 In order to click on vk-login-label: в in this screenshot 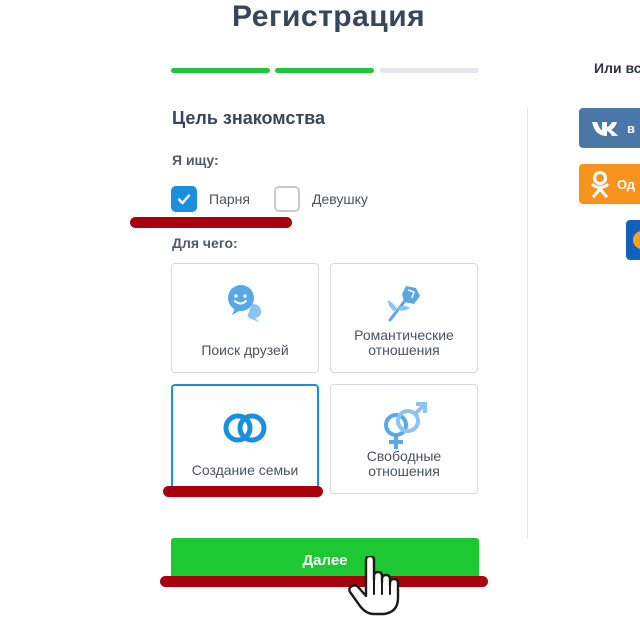, I will do `click(631, 128)`.